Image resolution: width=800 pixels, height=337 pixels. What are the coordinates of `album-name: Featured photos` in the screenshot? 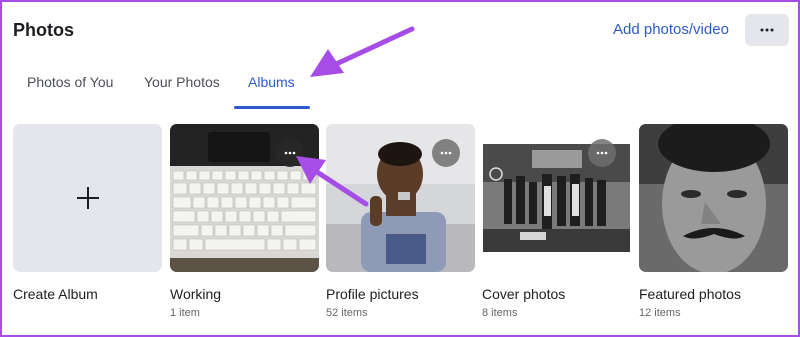 It's located at (690, 294).